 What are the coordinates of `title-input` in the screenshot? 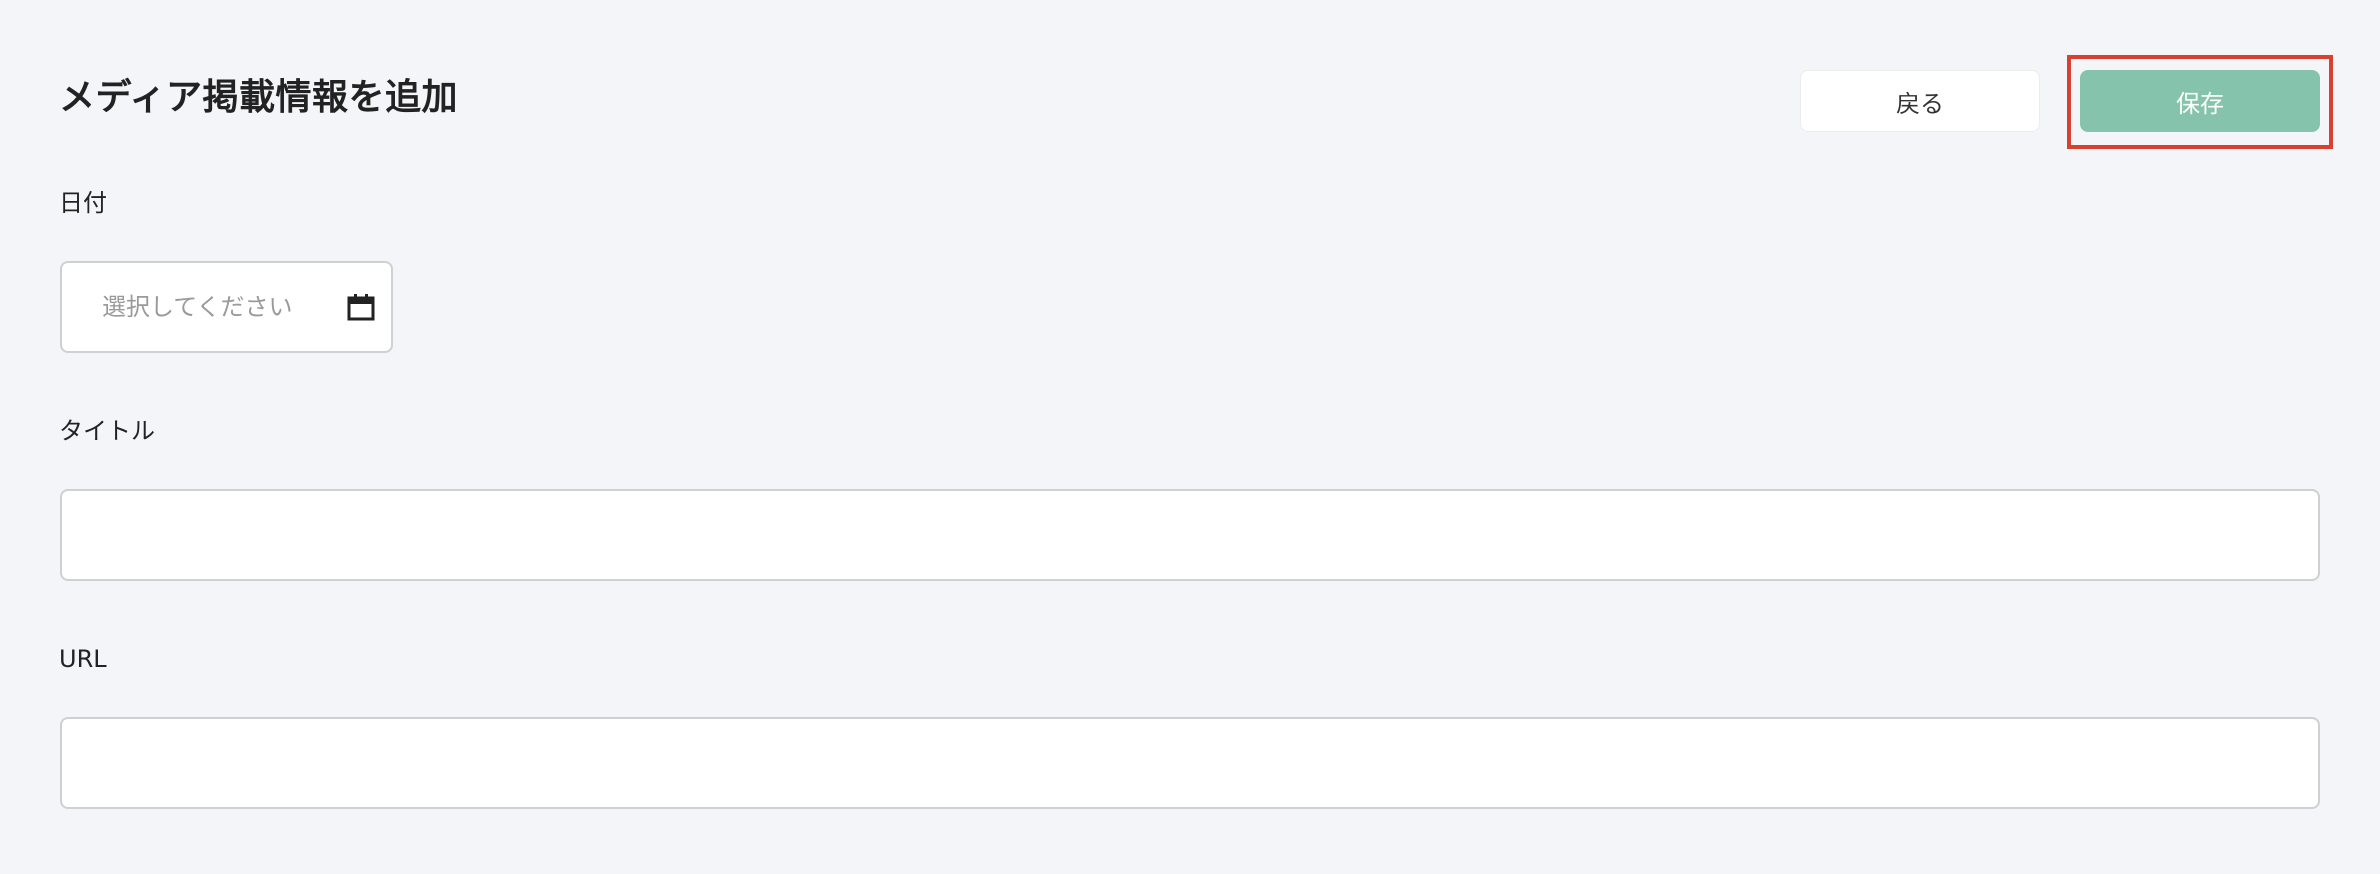 It's located at (1190, 535).